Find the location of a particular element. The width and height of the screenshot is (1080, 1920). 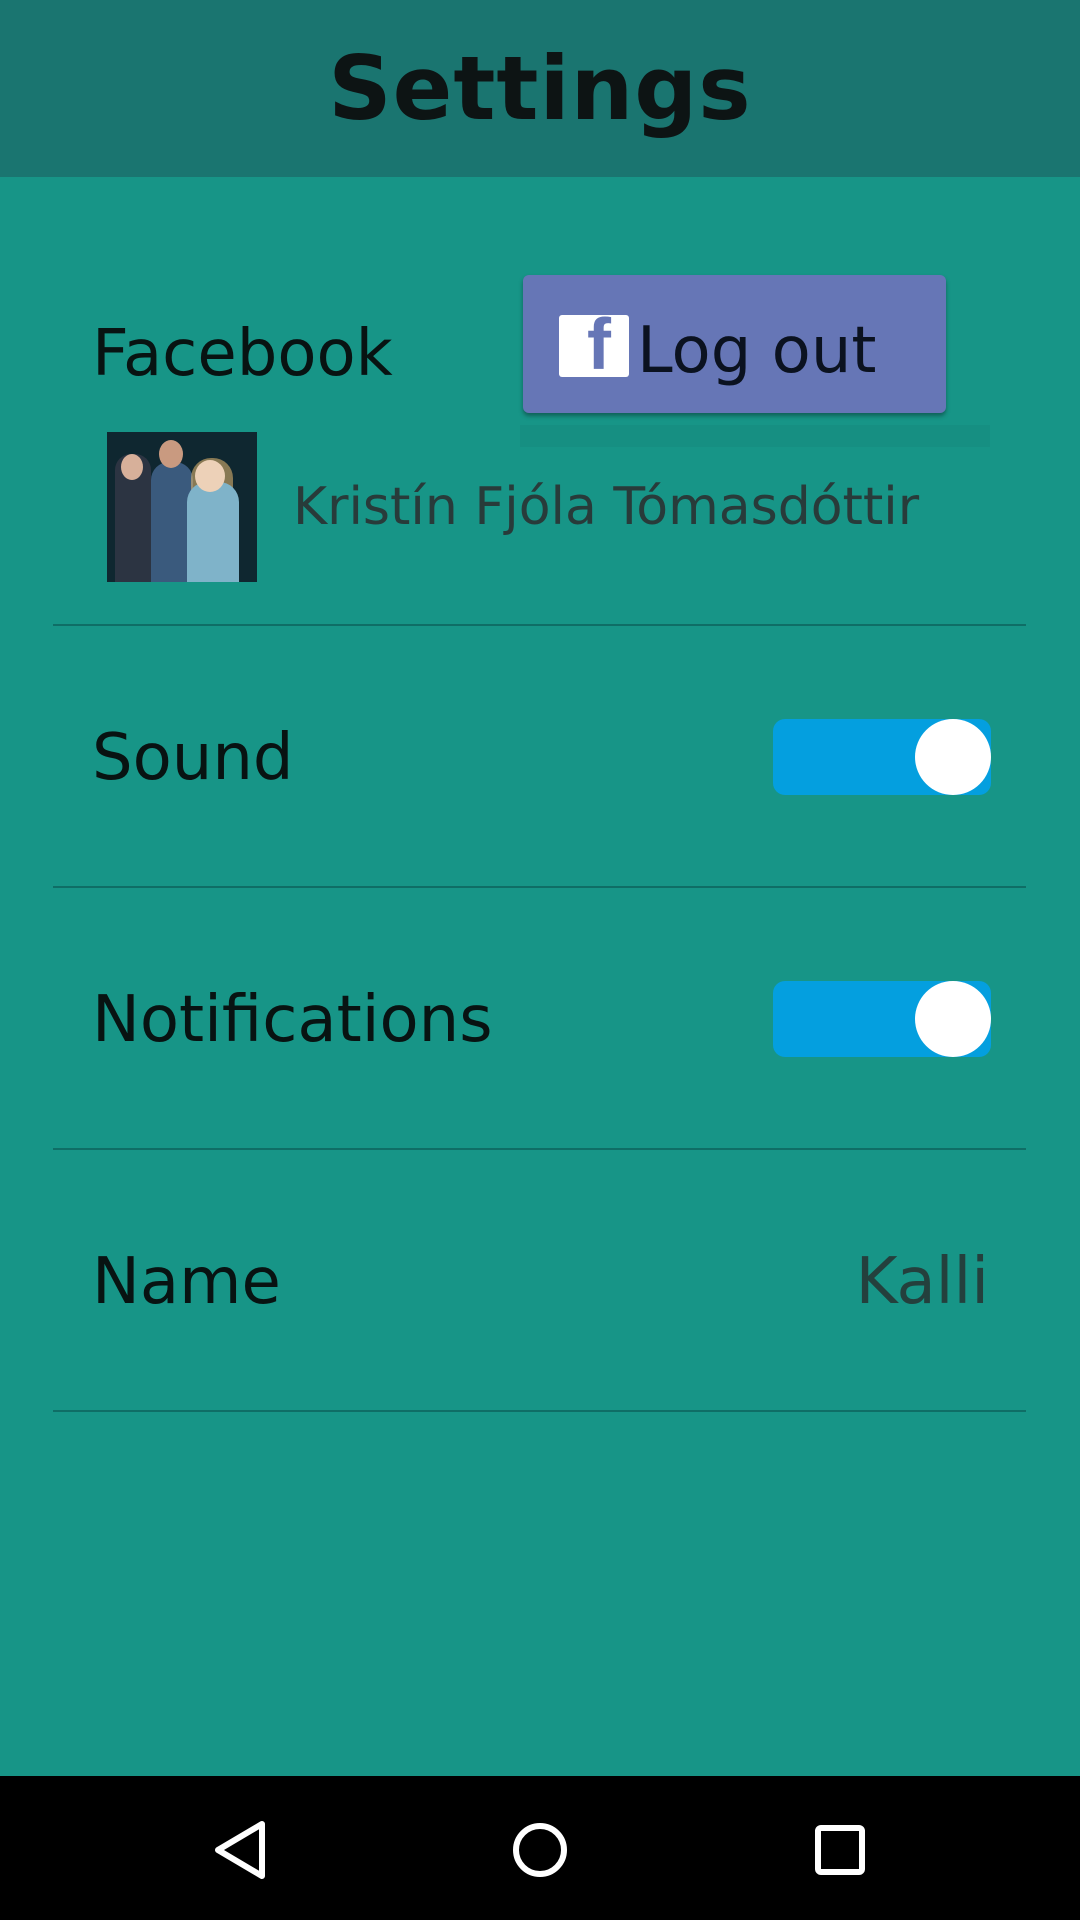

back-button is located at coordinates (240, 1850).